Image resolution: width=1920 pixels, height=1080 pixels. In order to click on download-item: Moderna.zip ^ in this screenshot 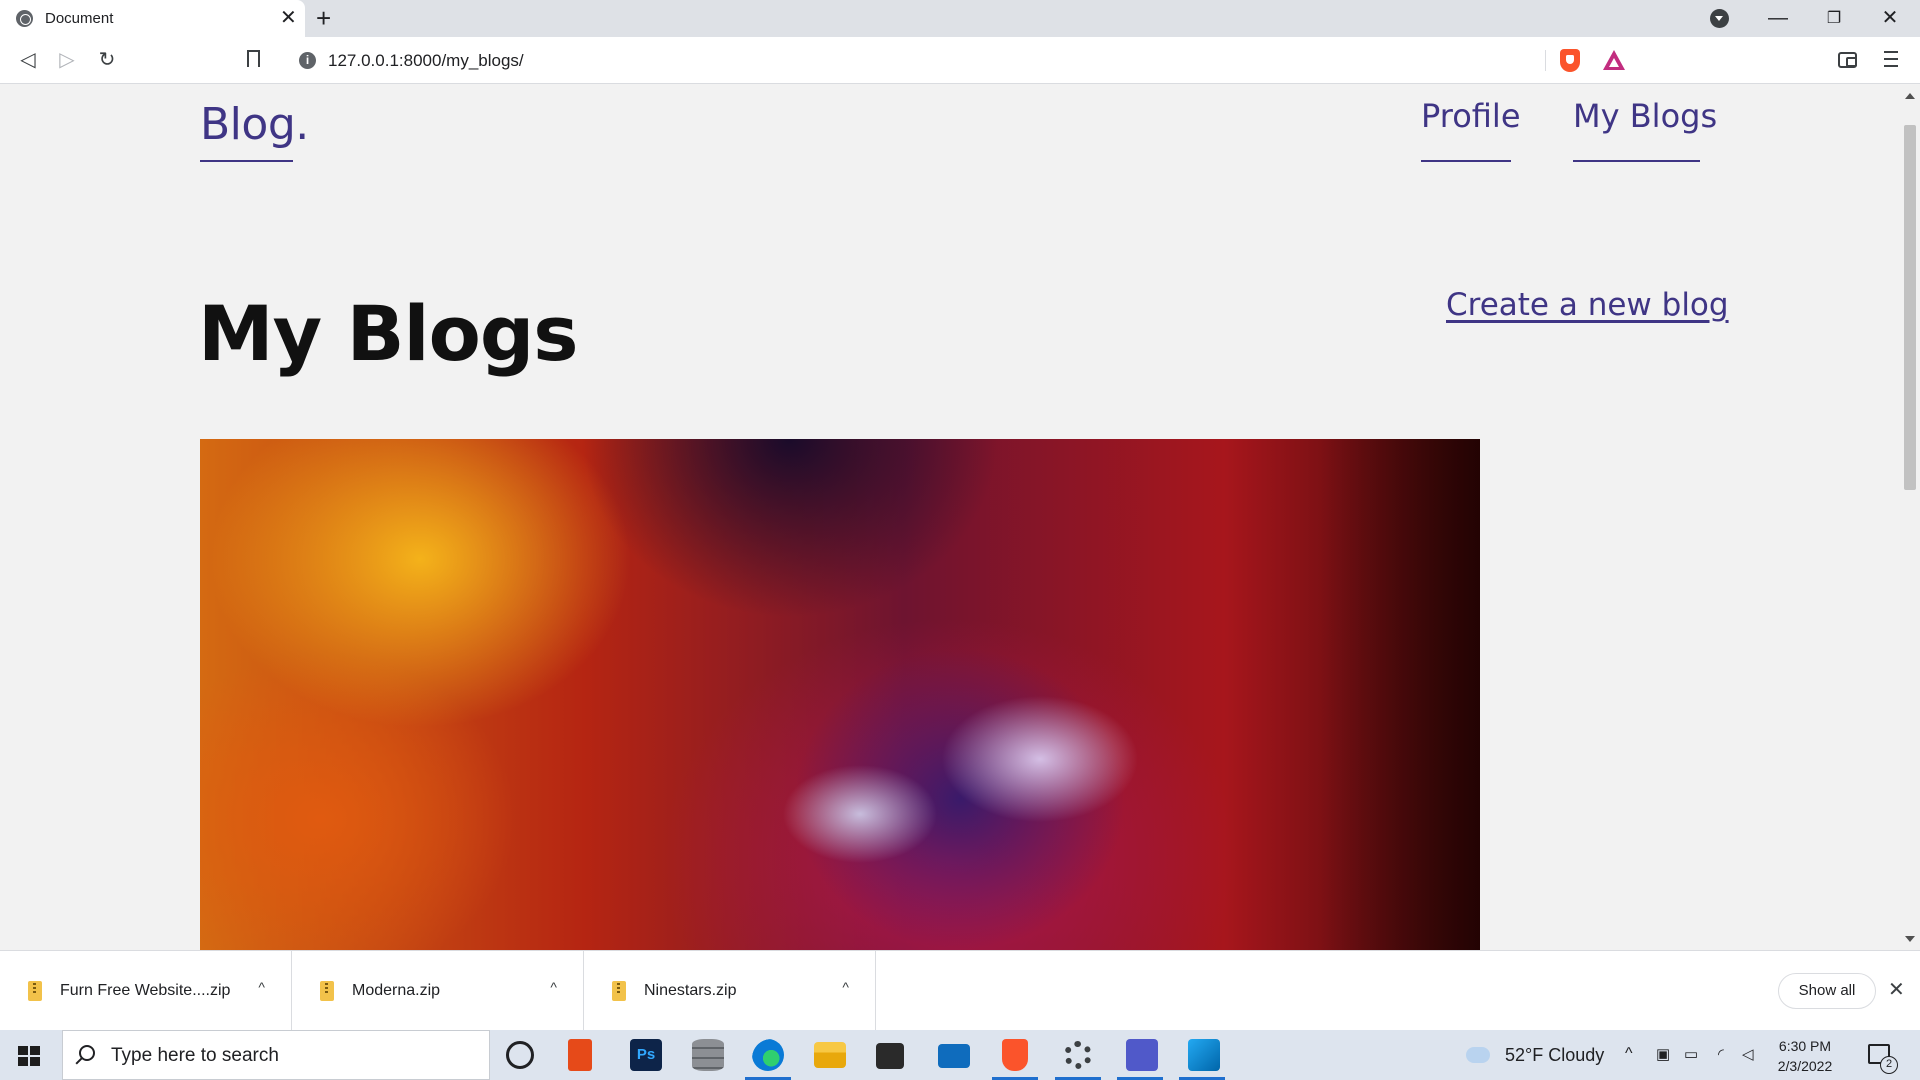, I will do `click(438, 991)`.